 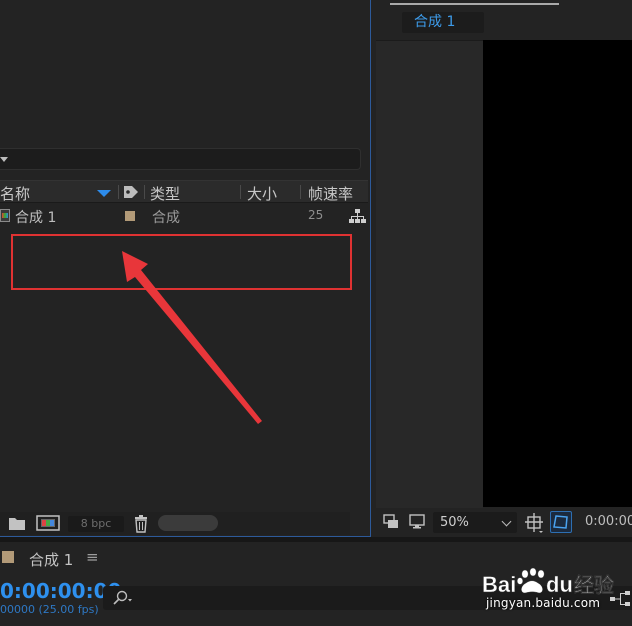 What do you see at coordinates (184, 191) in the screenshot?
I see `project-column-header: 名称 类型 大小 帧速率` at bounding box center [184, 191].